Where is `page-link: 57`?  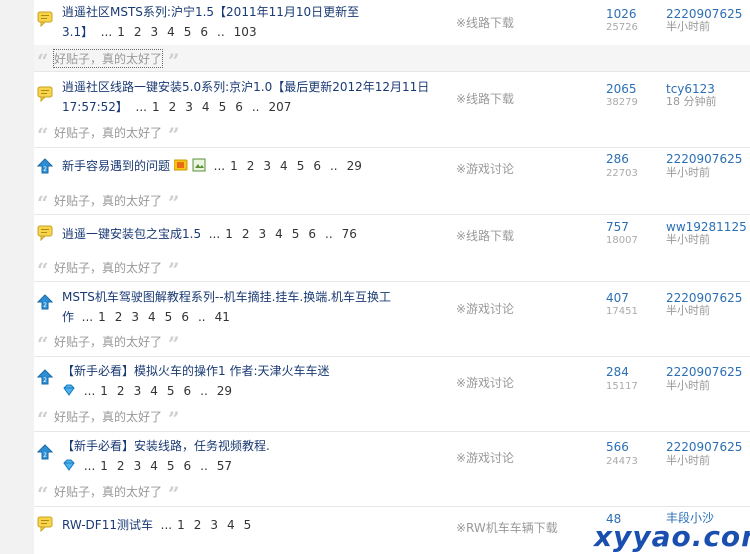 page-link: 57 is located at coordinates (224, 466).